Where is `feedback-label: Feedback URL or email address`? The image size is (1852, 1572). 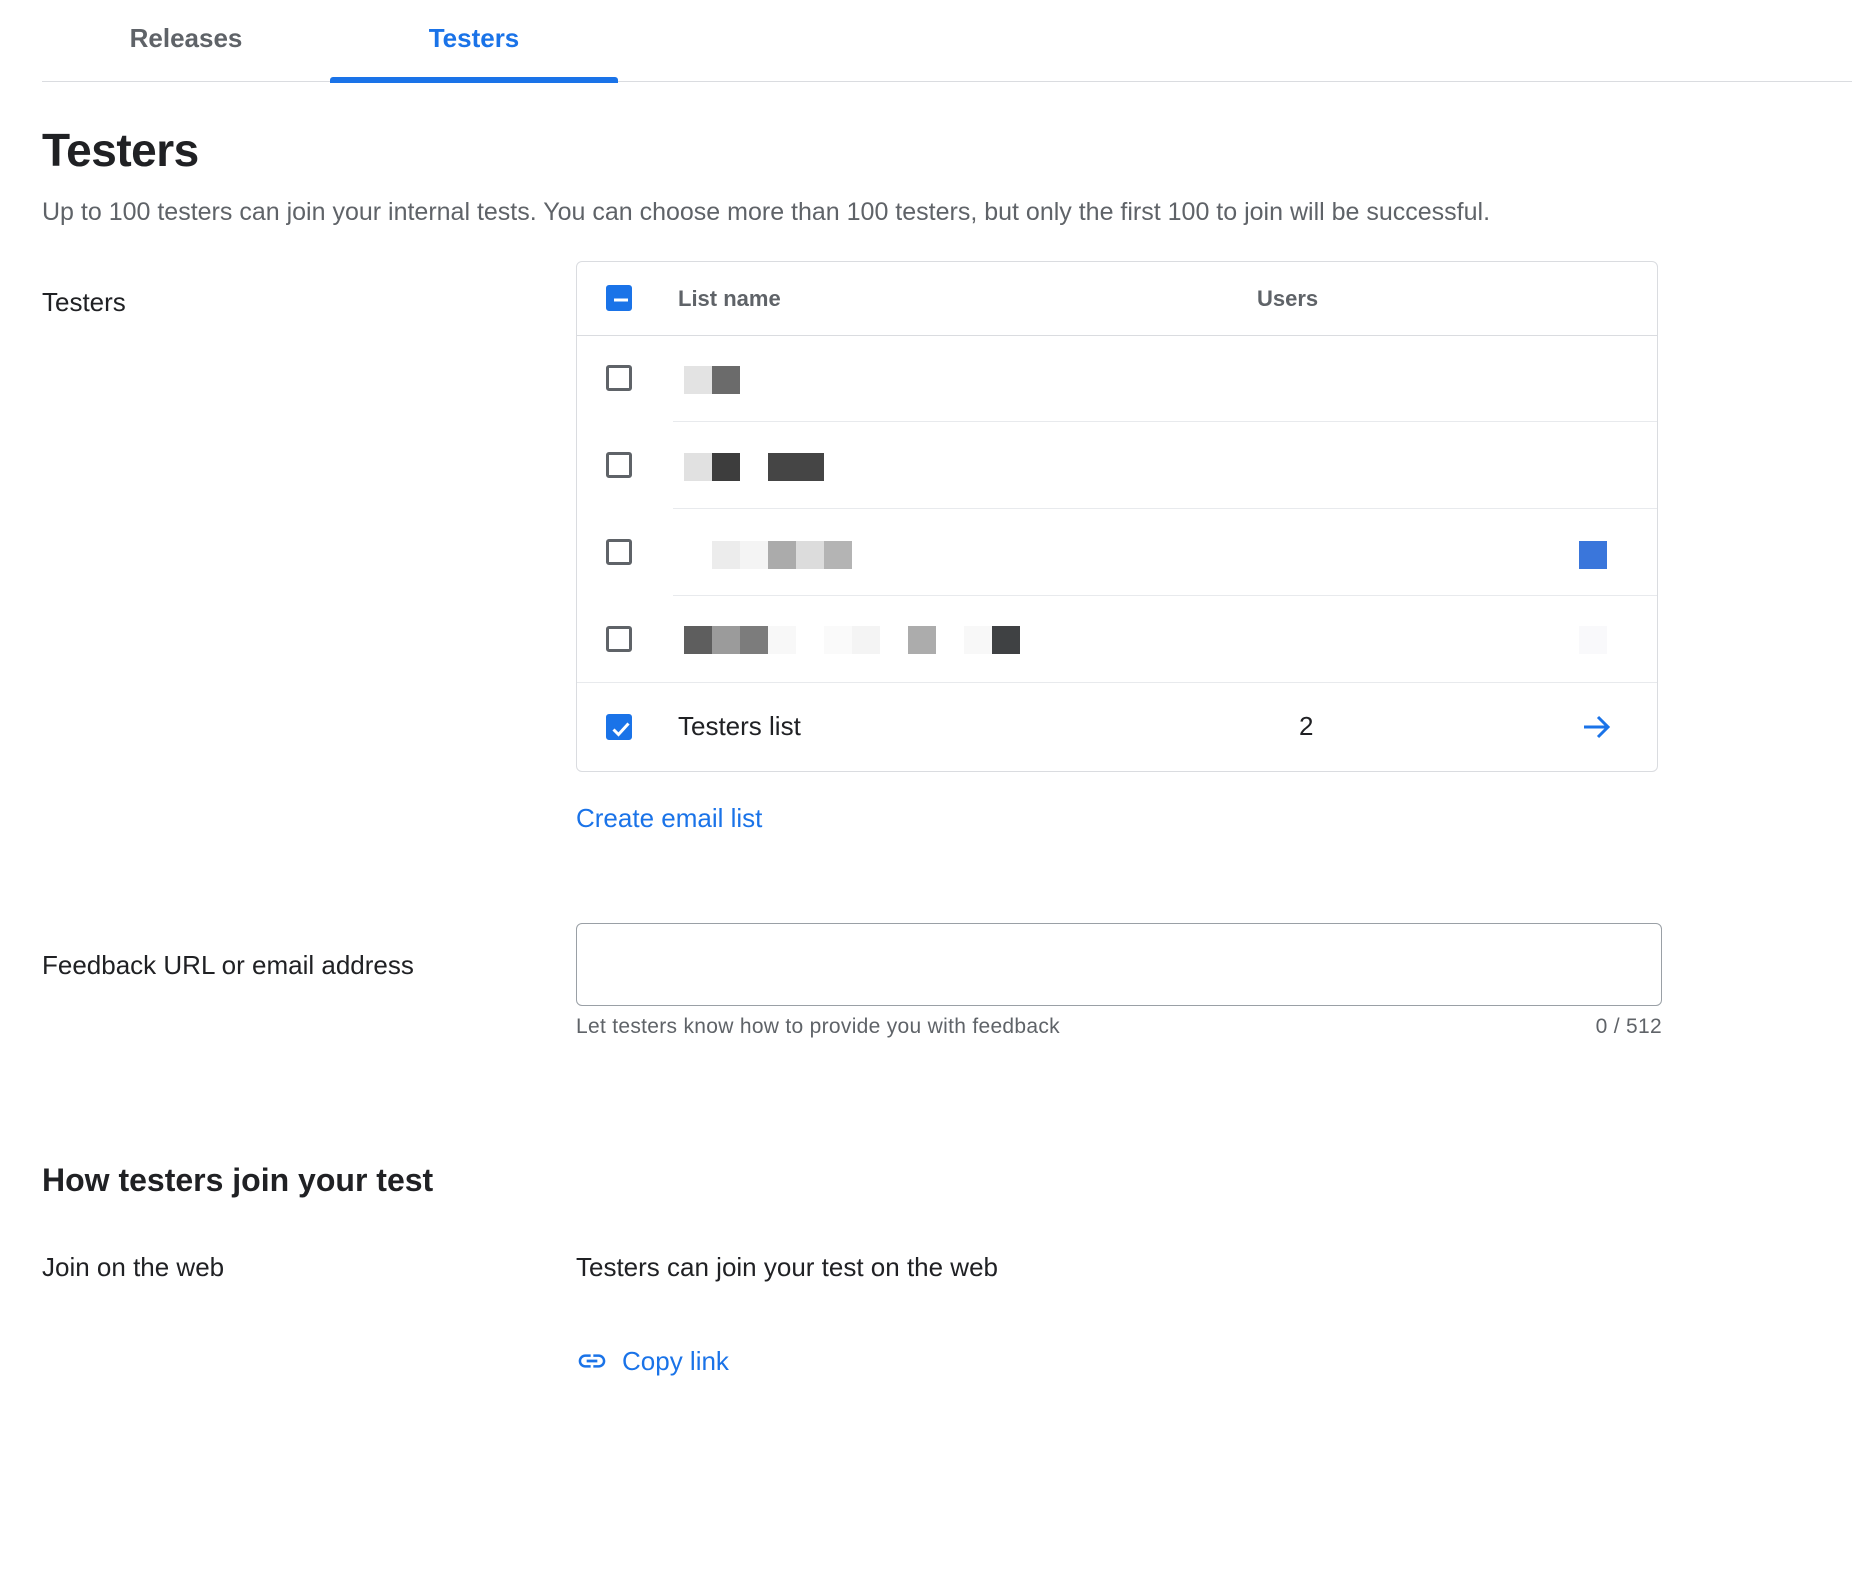
feedback-label: Feedback URL or email address is located at coordinates (228, 965).